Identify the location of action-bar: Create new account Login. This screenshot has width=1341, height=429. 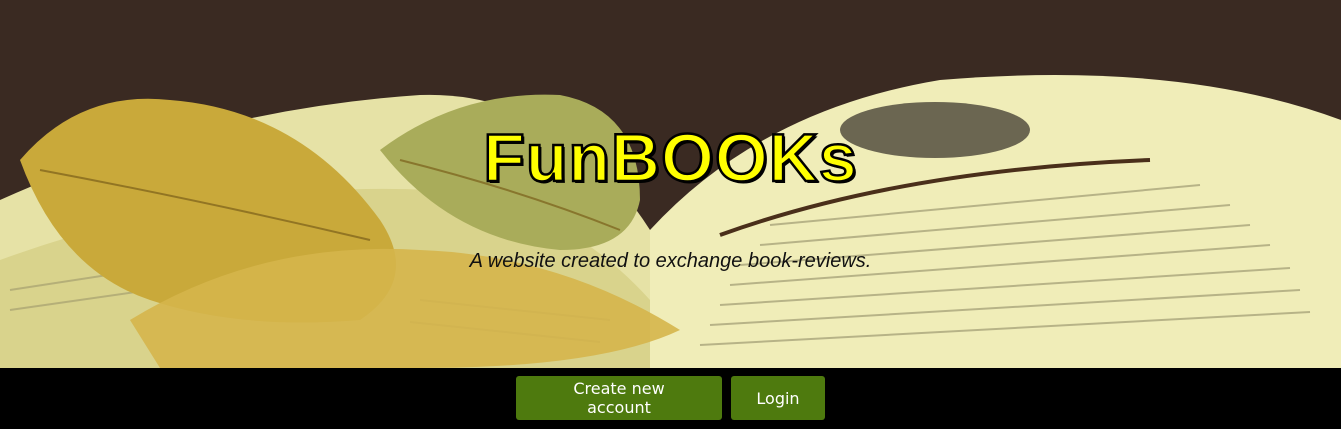
(670, 398).